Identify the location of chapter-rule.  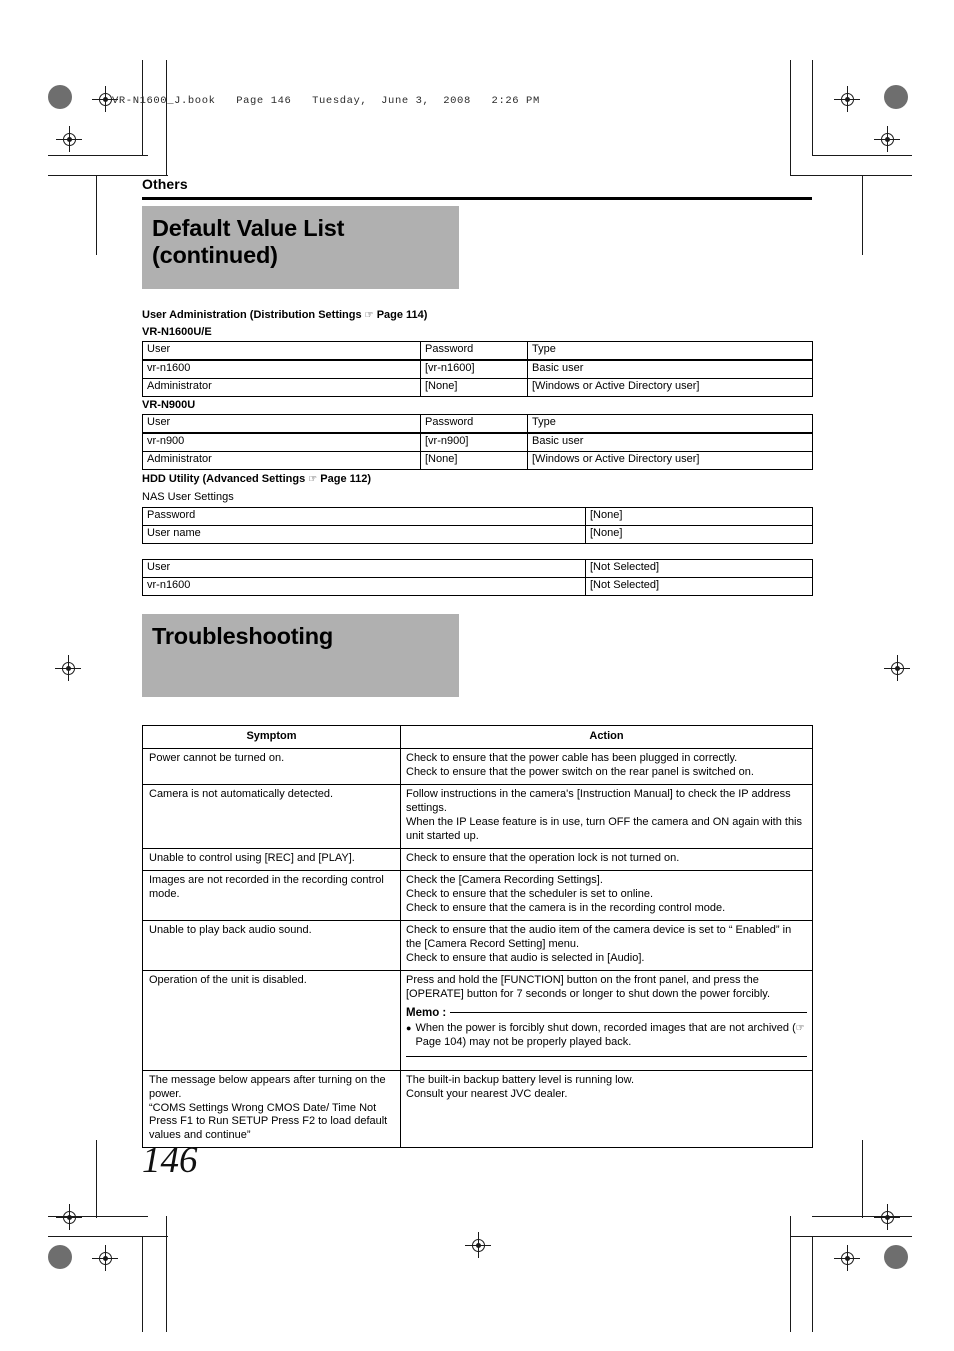
(477, 198).